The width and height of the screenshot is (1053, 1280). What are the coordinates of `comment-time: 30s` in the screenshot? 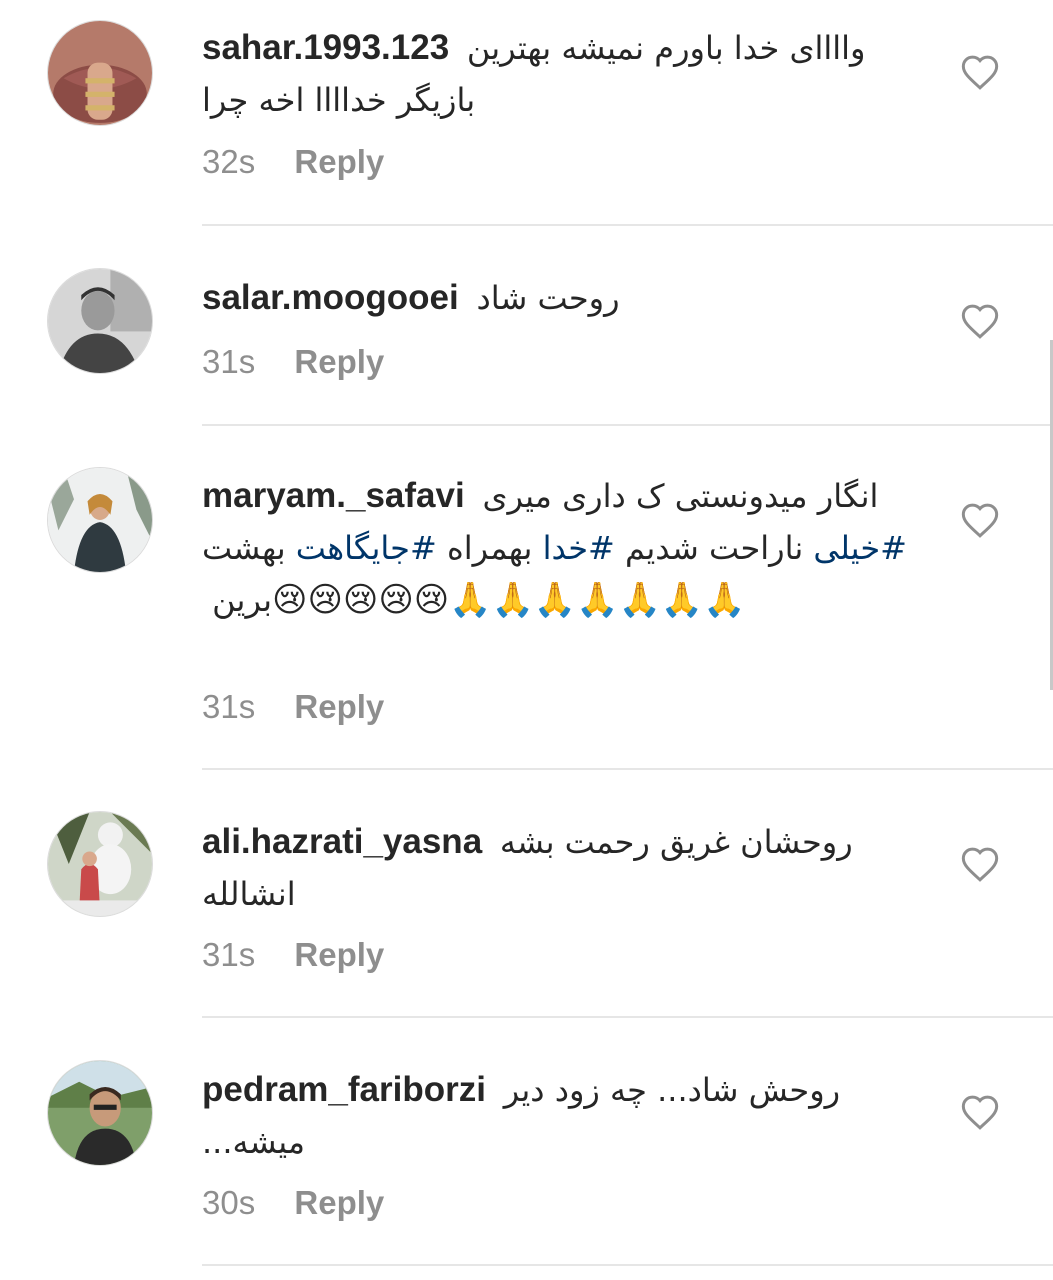 It's located at (229, 1202).